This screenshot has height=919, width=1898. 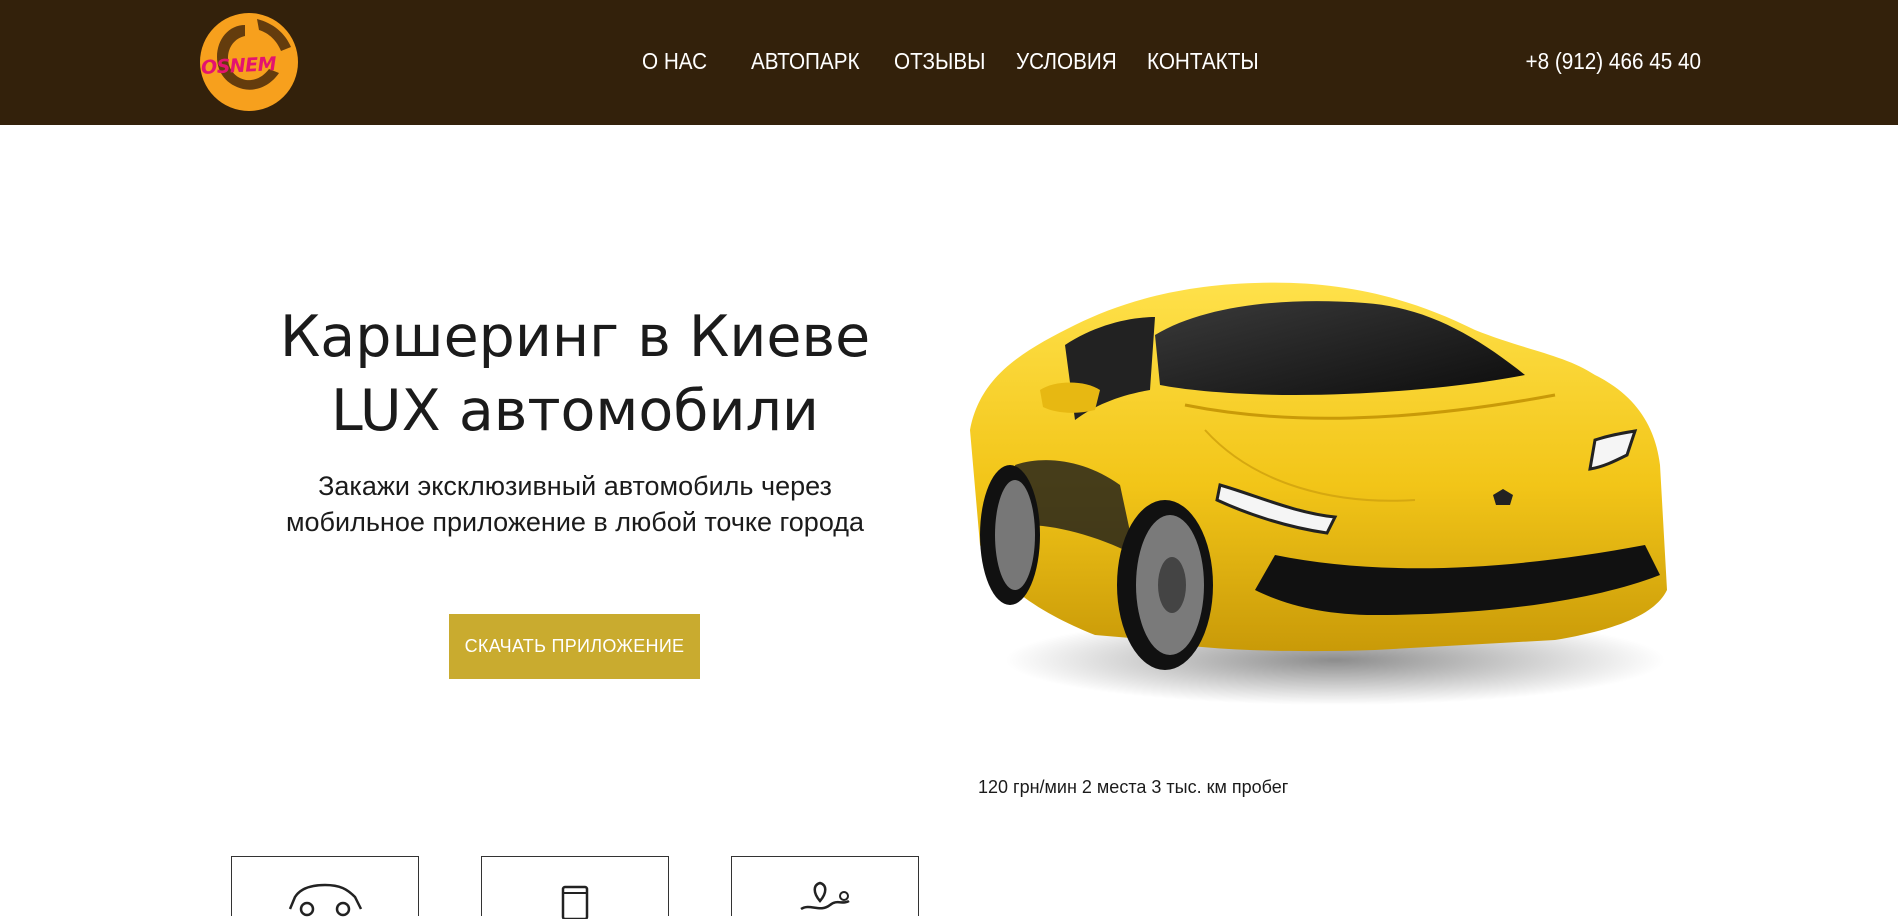 I want to click on nav-item-terms: УСЛОВИЯ, so click(x=1075, y=61).